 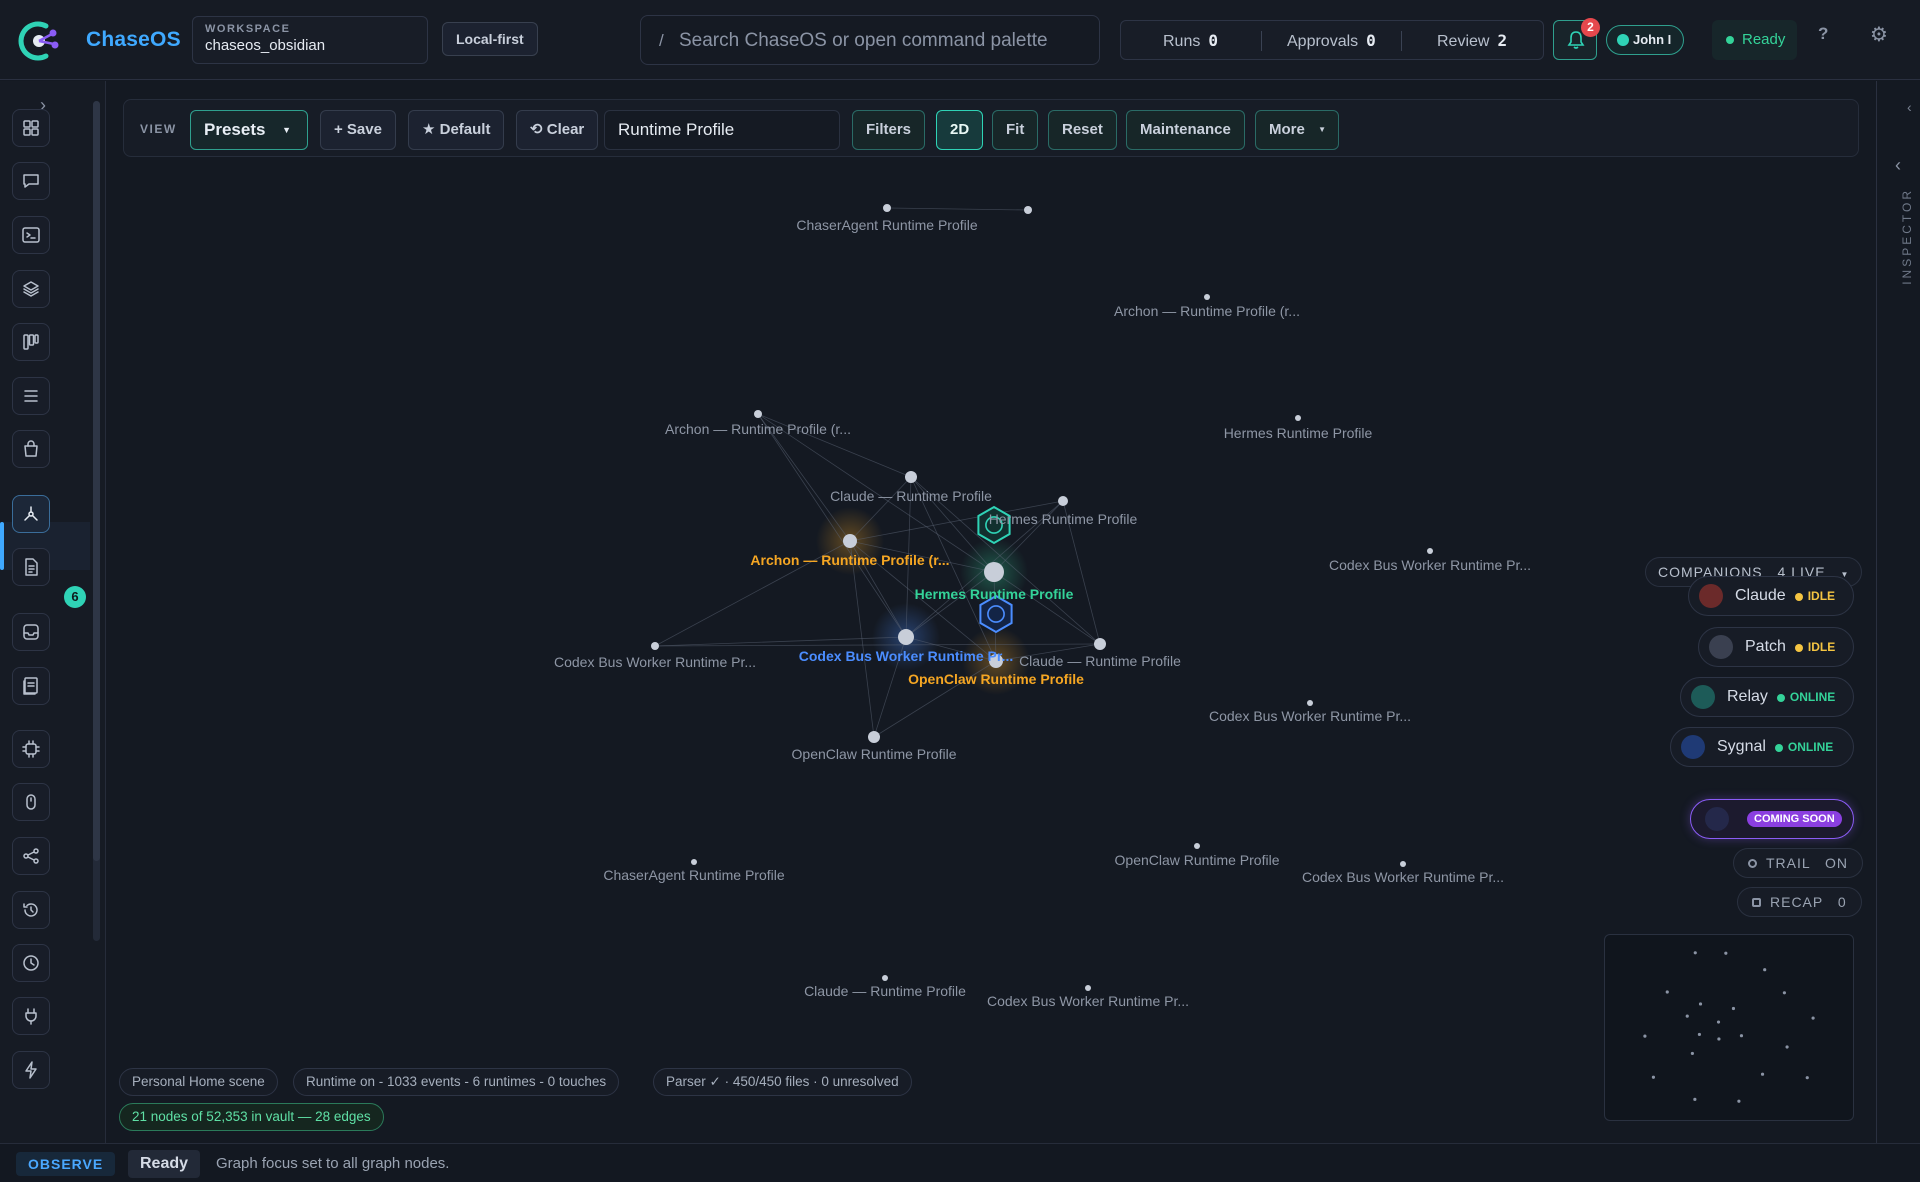 I want to click on companion-relay: Relay ONLINE, so click(x=1767, y=697).